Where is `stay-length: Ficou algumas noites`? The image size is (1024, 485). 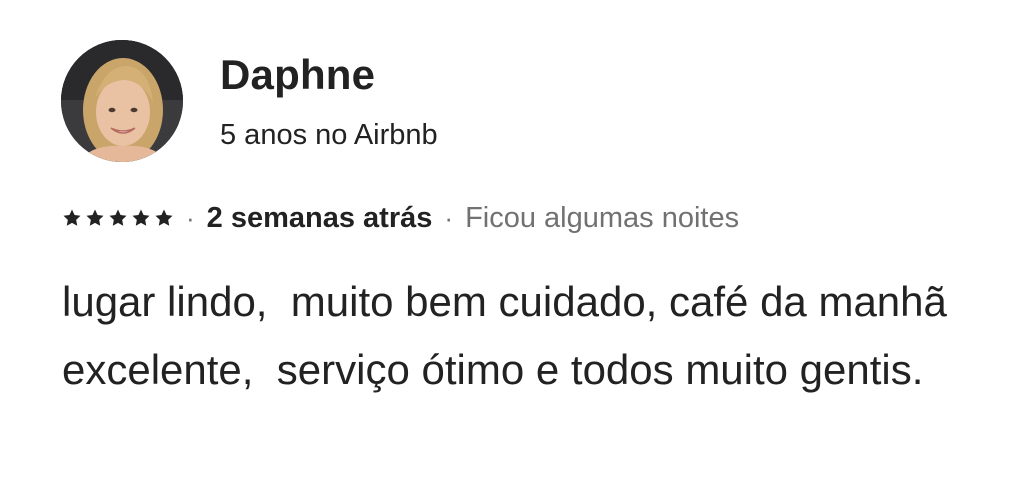 stay-length: Ficou algumas noites is located at coordinates (602, 218).